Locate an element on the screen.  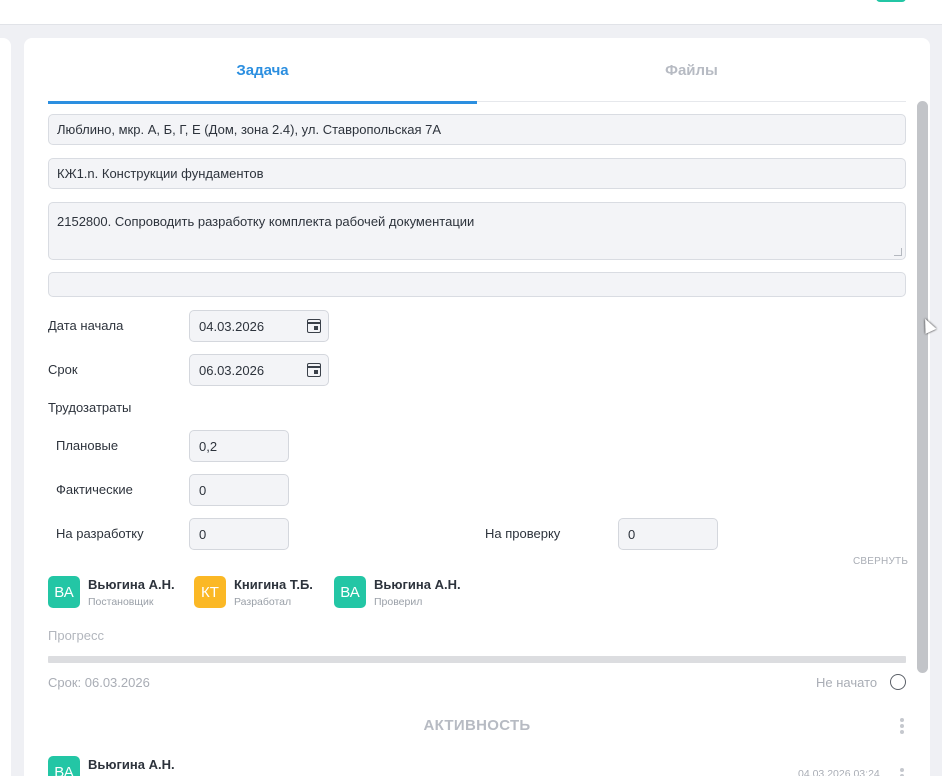
section-field: КЖ1.n. Конструкции фундаментов is located at coordinates (477, 173).